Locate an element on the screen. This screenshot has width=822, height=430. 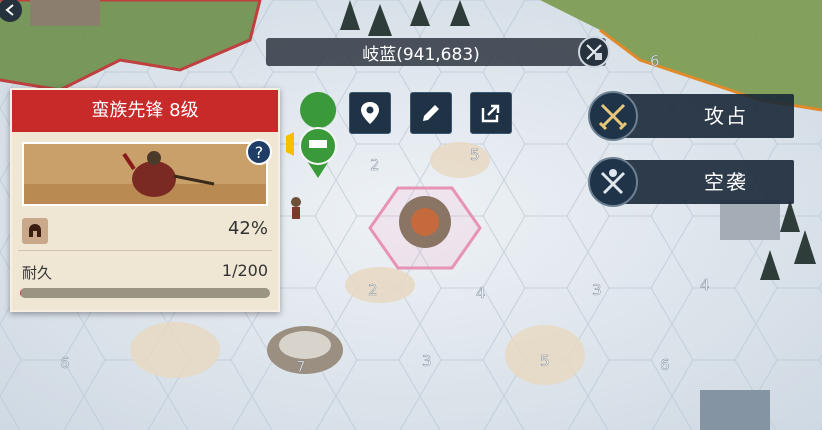
durability-label: 耐久 is located at coordinates (37, 273).